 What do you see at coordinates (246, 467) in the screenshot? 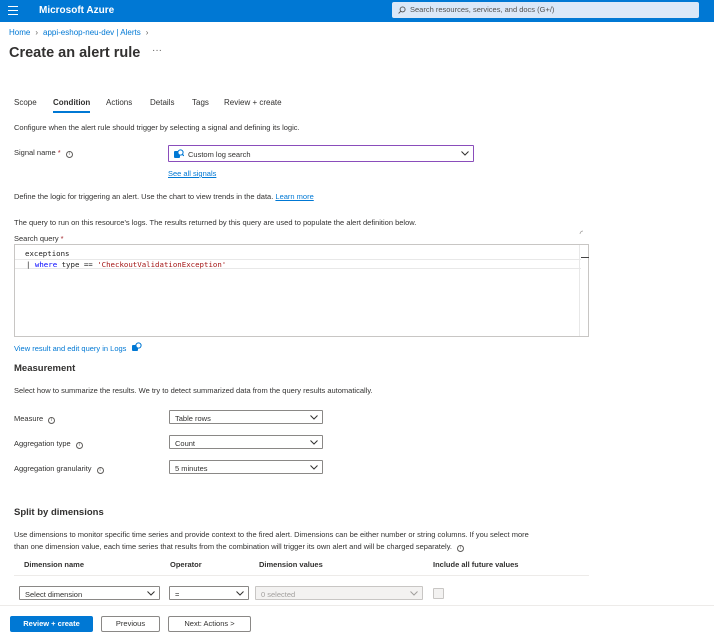
I see `aggregation-granularity-dropdown: 5 minutes` at bounding box center [246, 467].